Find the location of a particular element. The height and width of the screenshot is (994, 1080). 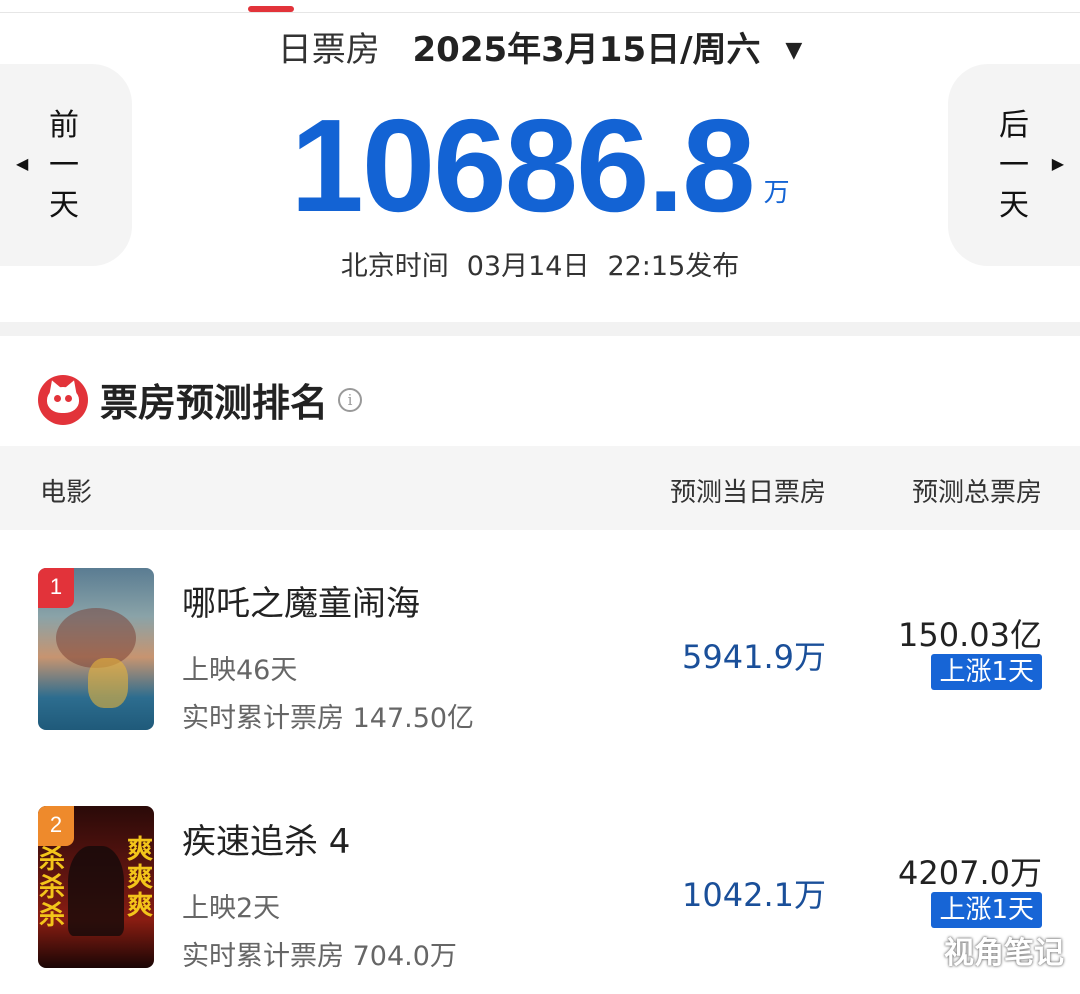

active-tab-indicator is located at coordinates (271, 9).